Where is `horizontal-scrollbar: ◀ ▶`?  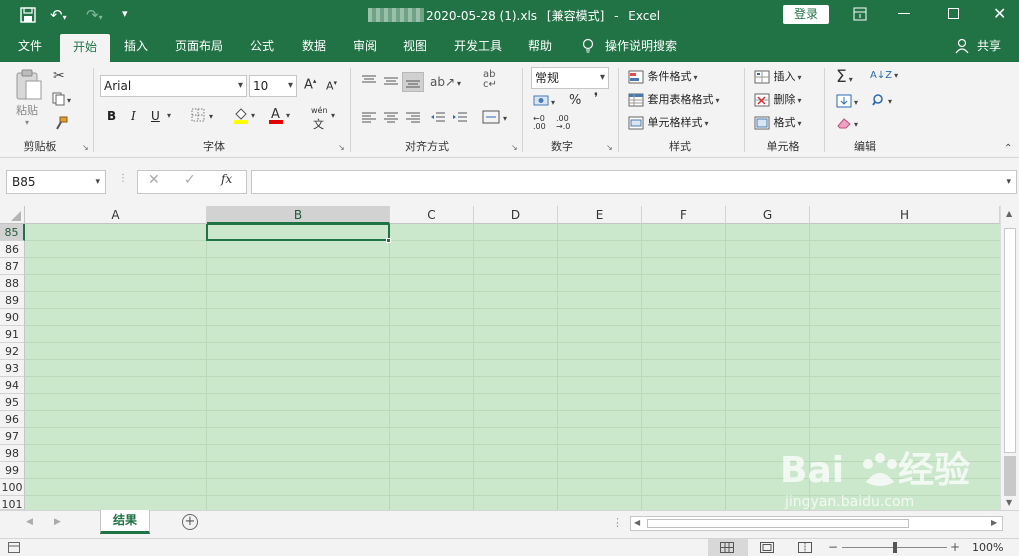
horizontal-scrollbar: ◀ ▶ is located at coordinates (816, 523).